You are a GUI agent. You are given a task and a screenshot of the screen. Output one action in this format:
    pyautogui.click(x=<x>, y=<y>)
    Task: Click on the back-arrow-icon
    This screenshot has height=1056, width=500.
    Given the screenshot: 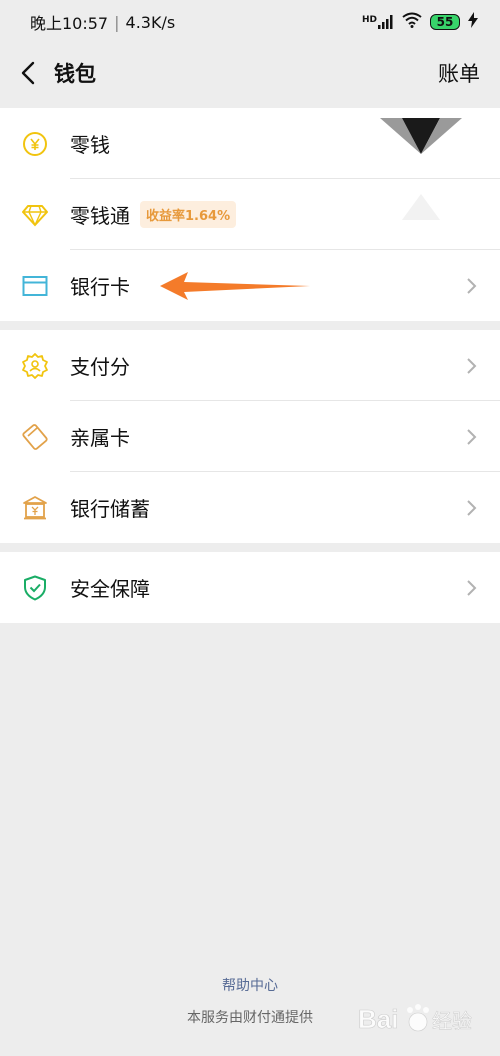 What is the action you would take?
    pyautogui.click(x=28, y=73)
    